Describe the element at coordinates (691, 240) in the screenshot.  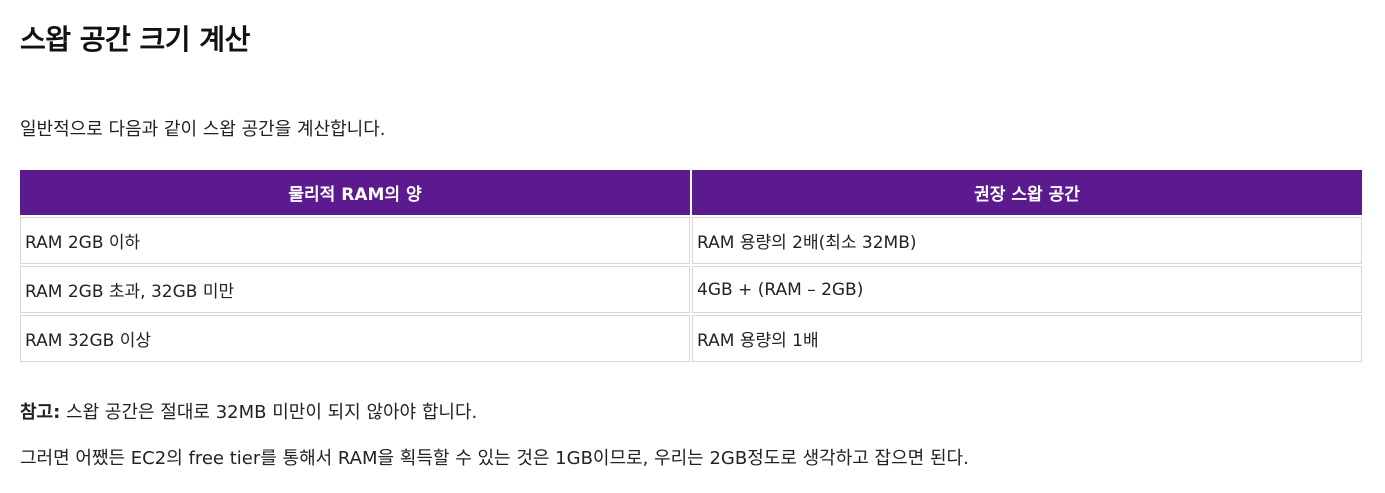
I see `table-row: RAM 2GB 이하 RAM 용량의 2배(최소 32MB)` at that location.